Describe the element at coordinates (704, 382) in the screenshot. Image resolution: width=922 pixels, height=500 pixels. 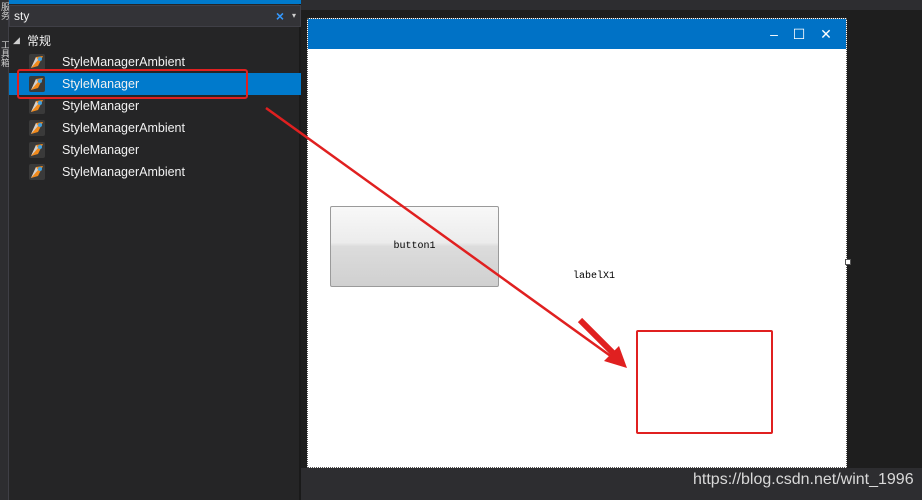
I see `annotation-target-box` at that location.